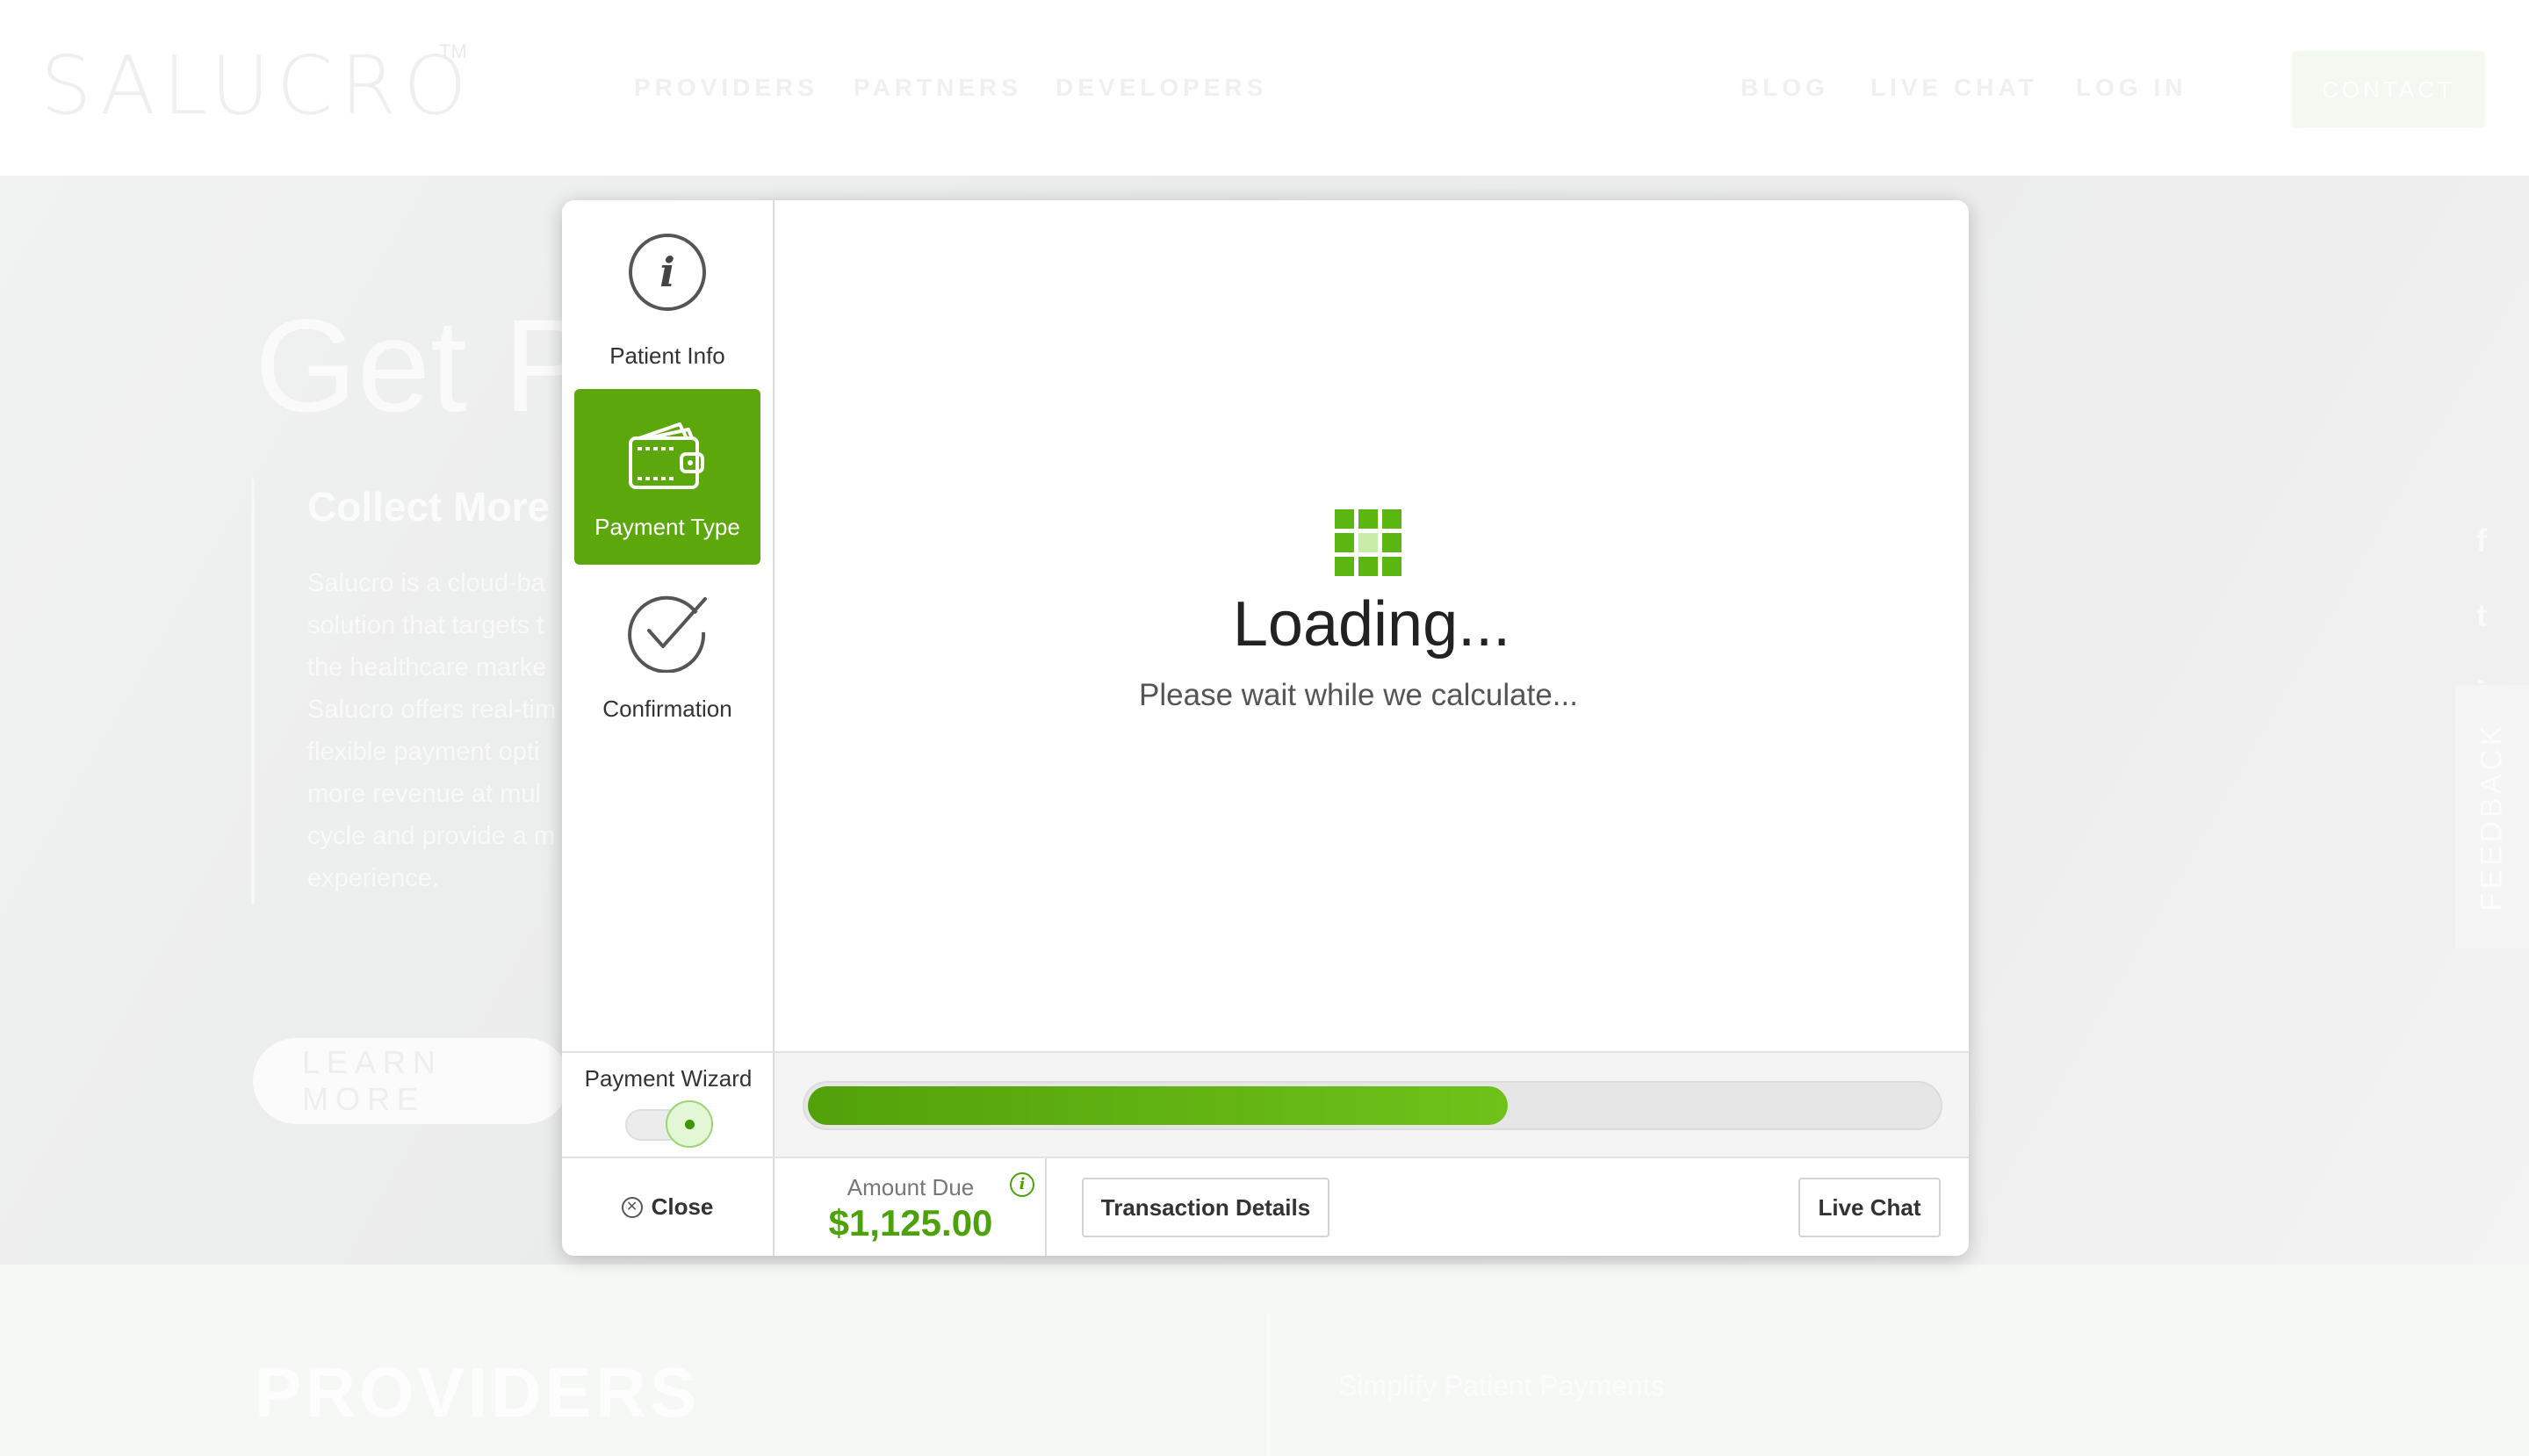 The width and height of the screenshot is (2529, 1456). What do you see at coordinates (1502, 1386) in the screenshot?
I see `section-subtitle: Simplify Patient Payments` at bounding box center [1502, 1386].